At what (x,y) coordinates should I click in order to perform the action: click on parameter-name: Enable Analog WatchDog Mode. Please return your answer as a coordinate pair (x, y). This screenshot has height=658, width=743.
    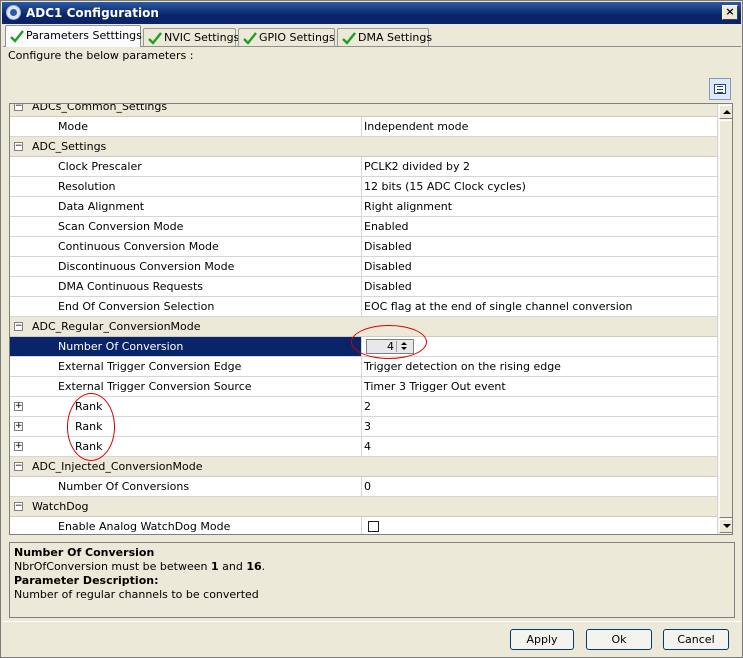
    Looking at the image, I should click on (144, 526).